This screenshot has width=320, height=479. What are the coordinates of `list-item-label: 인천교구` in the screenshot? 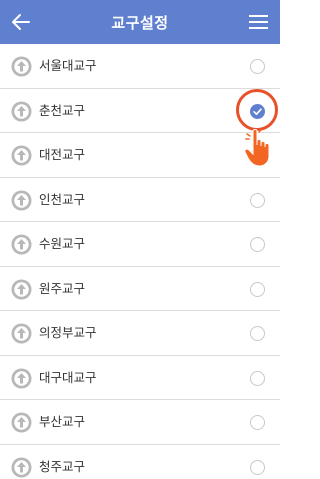 It's located at (62, 199).